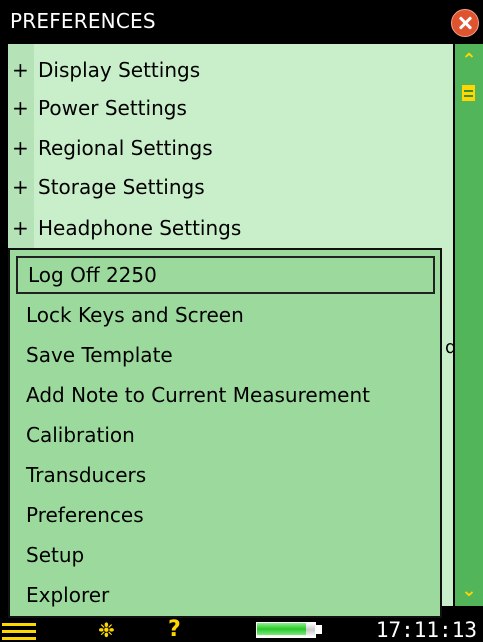 This screenshot has height=642, width=483. What do you see at coordinates (106, 630) in the screenshot?
I see `sun-icon: ❉` at bounding box center [106, 630].